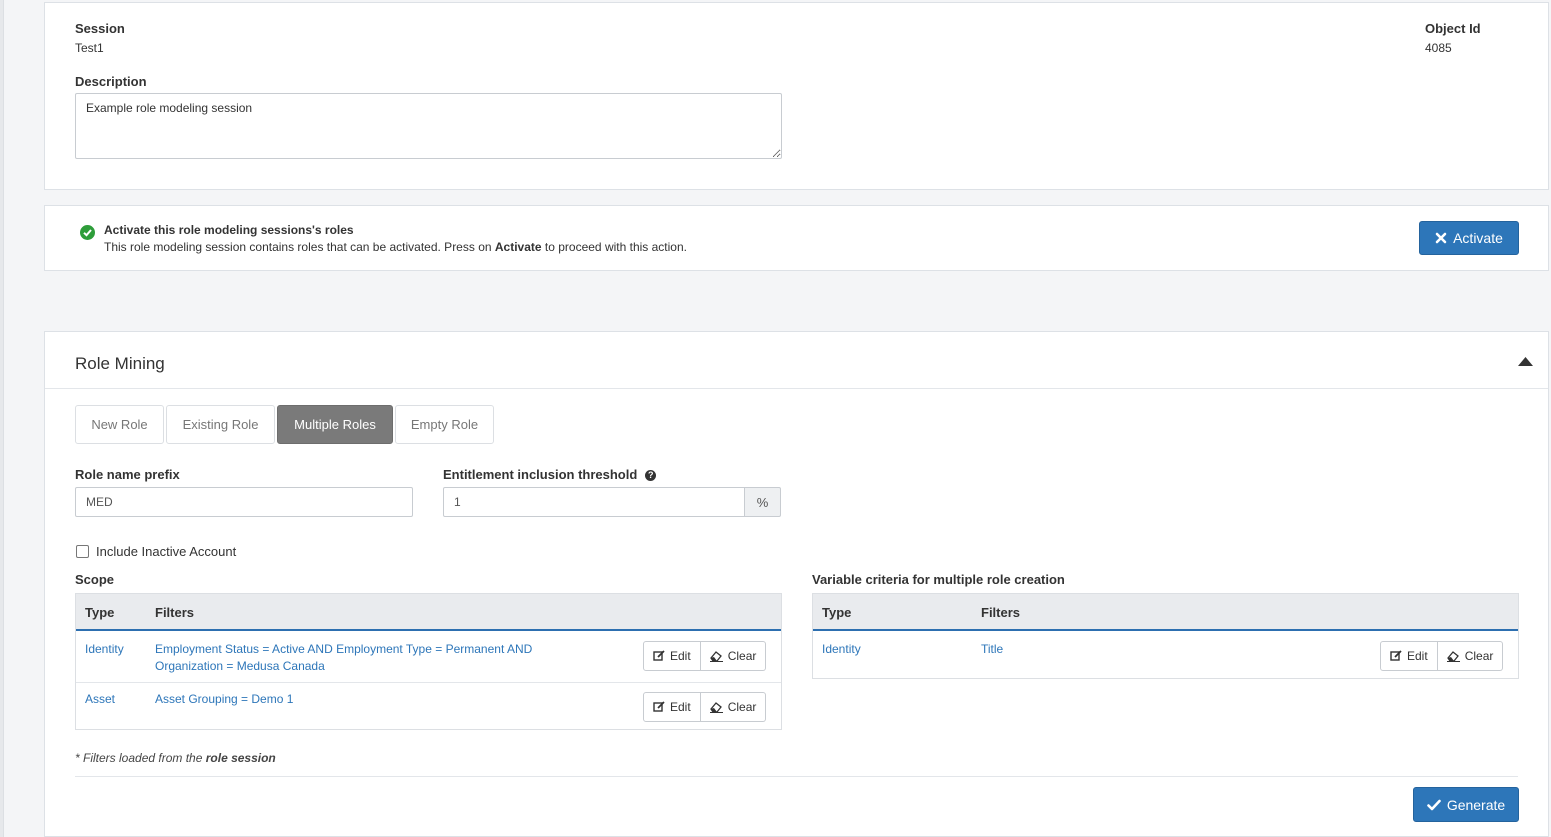 This screenshot has width=1551, height=837. Describe the element at coordinates (140, 758) in the screenshot. I see `filters-note-text: * Filters loaded from the` at that location.